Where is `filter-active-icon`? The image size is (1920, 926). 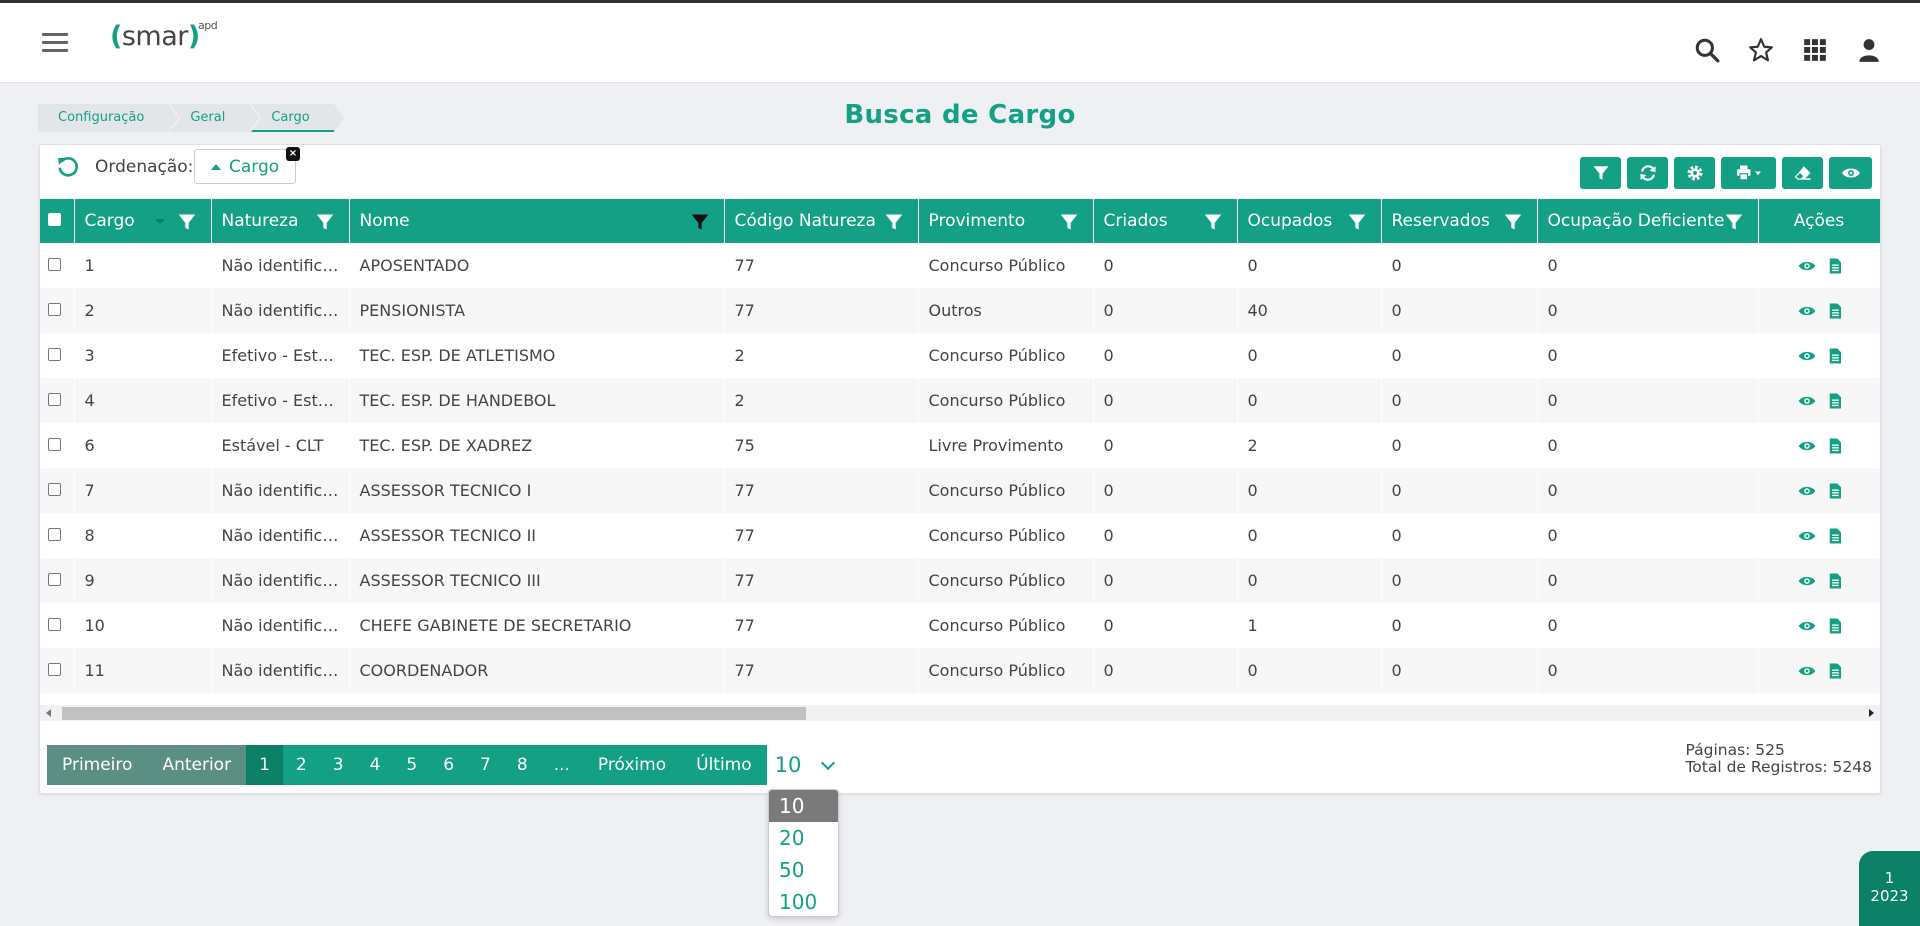 filter-active-icon is located at coordinates (700, 222).